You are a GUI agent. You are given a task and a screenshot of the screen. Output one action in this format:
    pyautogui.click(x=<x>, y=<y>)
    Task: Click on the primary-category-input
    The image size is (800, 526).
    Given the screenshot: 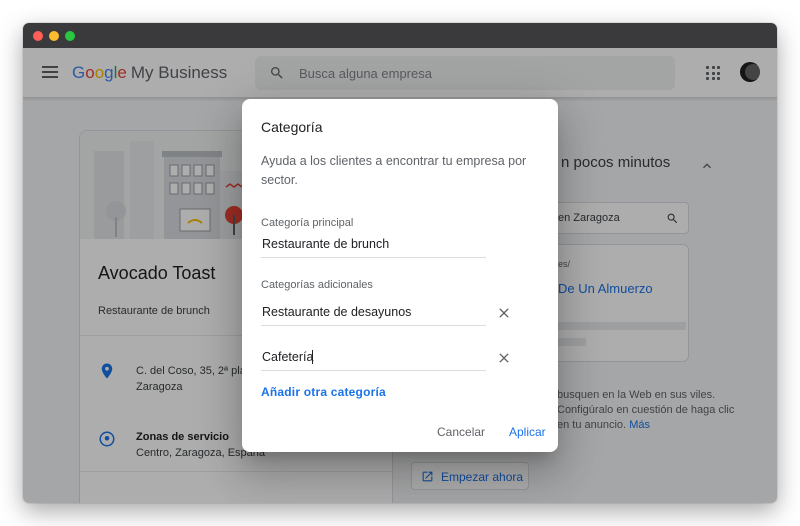 What is the action you would take?
    pyautogui.click(x=373, y=244)
    